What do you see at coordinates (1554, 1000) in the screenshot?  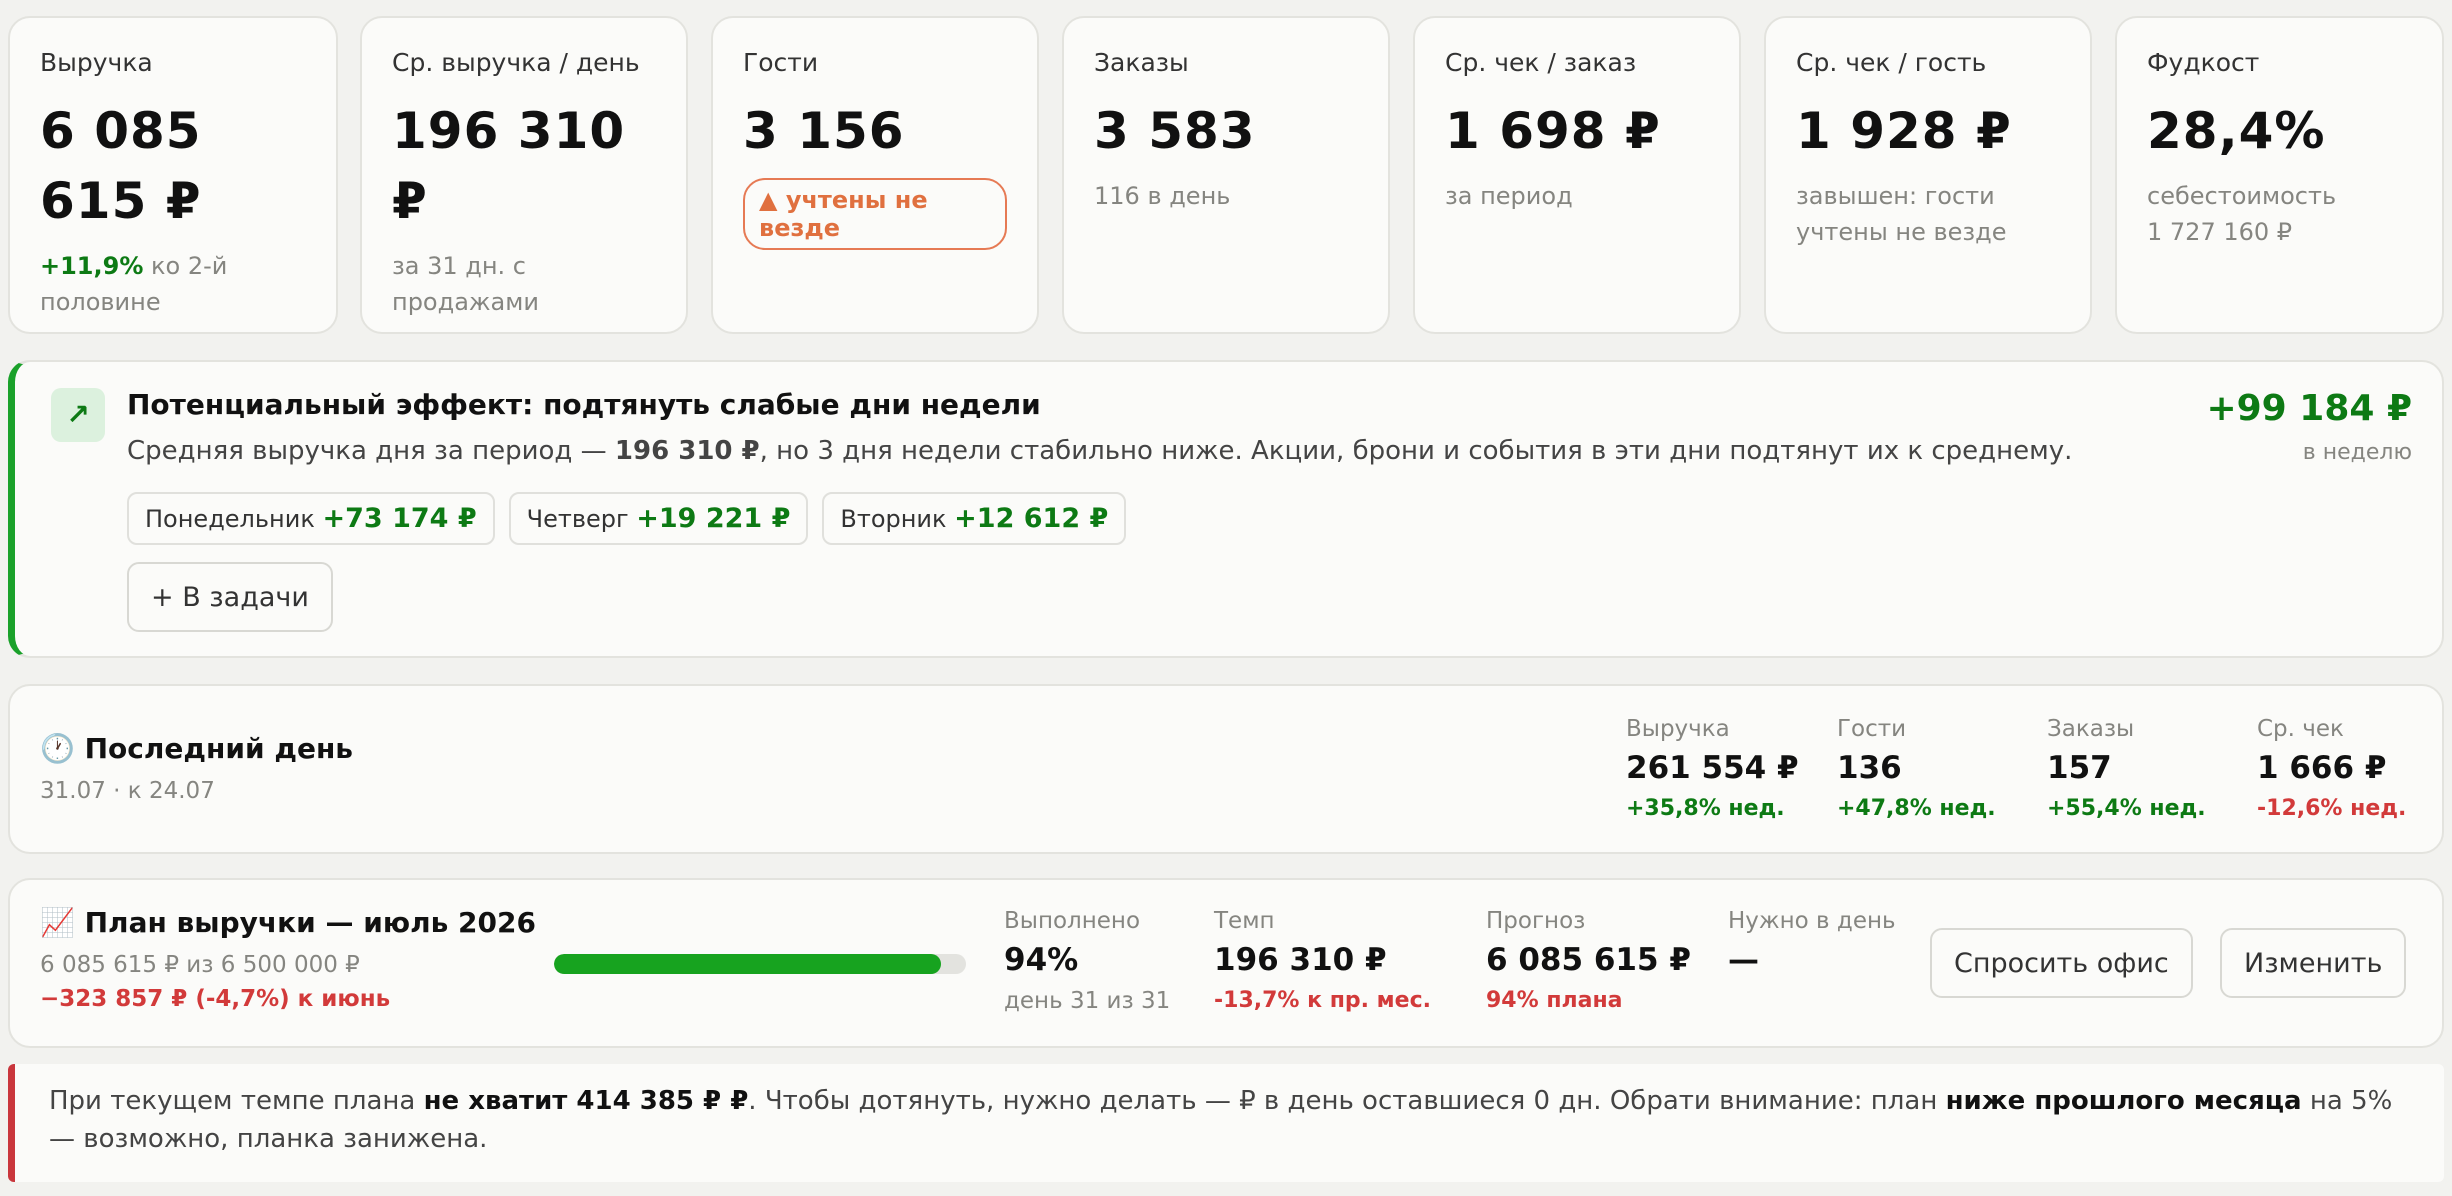 I see `metric-sub: 94% плана` at bounding box center [1554, 1000].